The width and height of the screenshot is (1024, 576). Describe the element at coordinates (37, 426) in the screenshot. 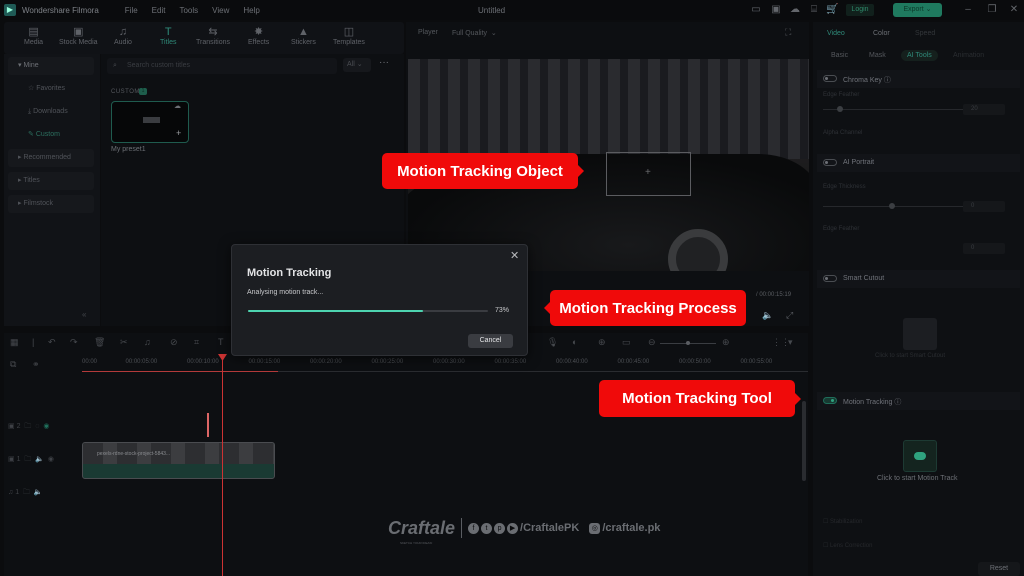

I see `mute-icon: ◌` at that location.